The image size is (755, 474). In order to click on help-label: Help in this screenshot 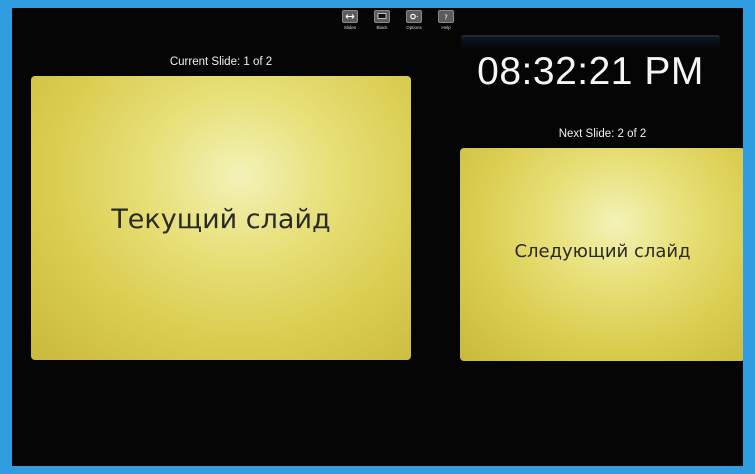, I will do `click(446, 27)`.